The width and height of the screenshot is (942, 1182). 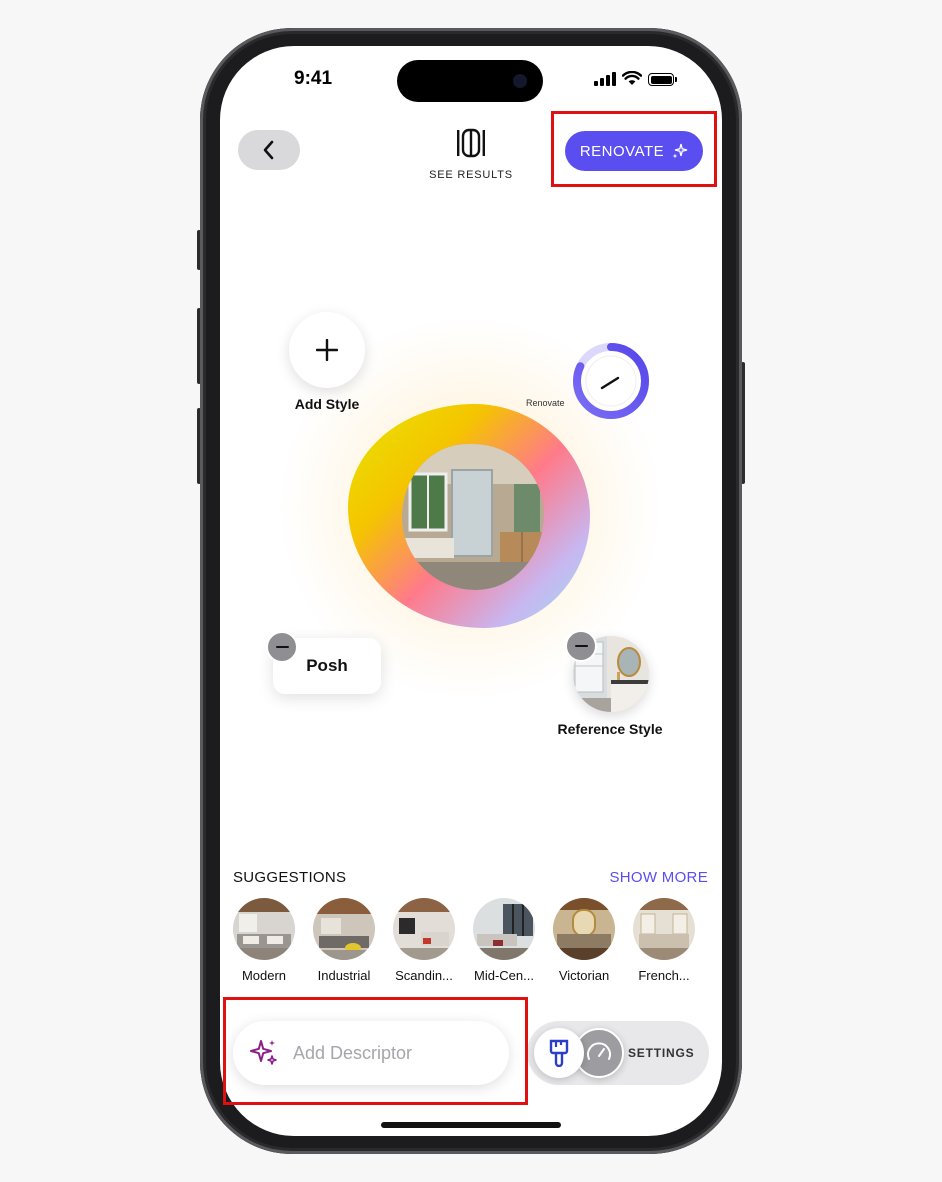 I want to click on add-descriptor-input: Add Descriptor, so click(x=371, y=1053).